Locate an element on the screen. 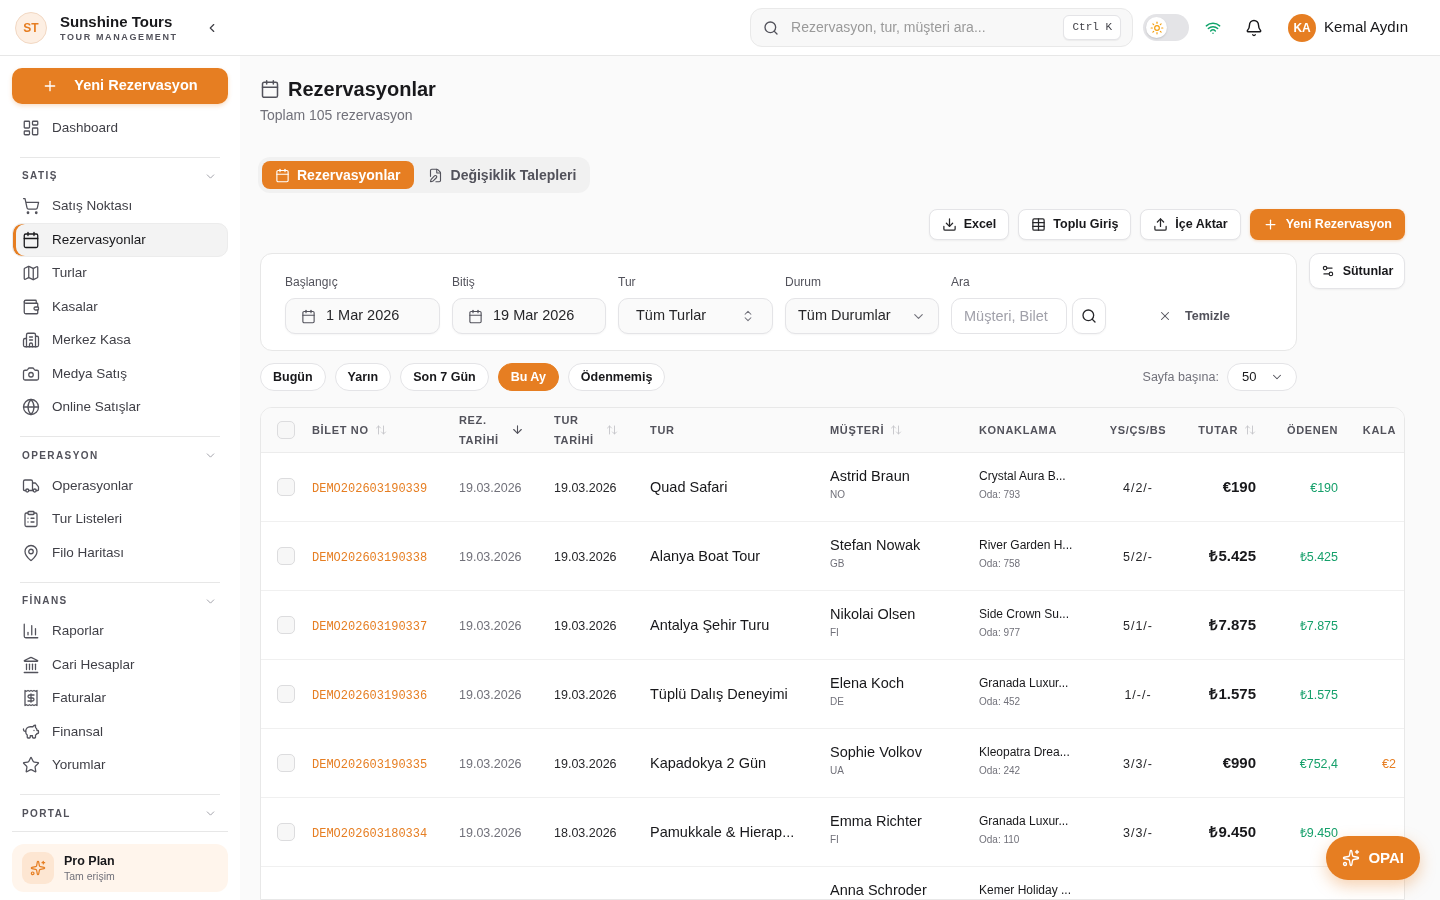  pax-count: 5/2/- is located at coordinates (1138, 556).